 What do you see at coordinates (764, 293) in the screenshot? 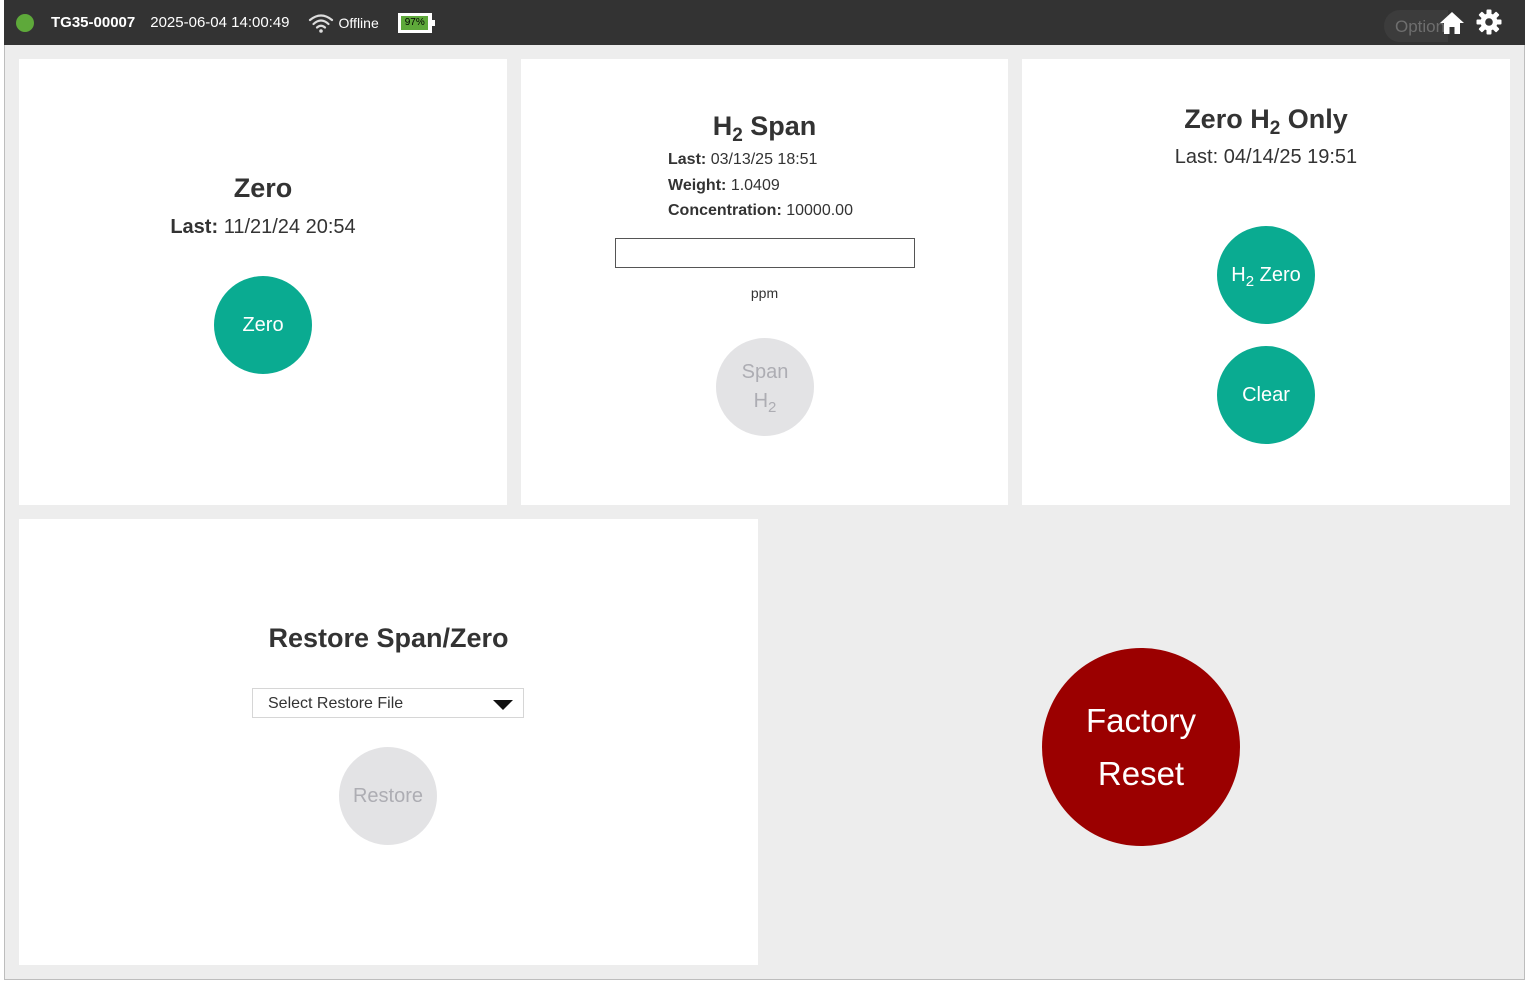
I see `ppm-unit: ppm` at bounding box center [764, 293].